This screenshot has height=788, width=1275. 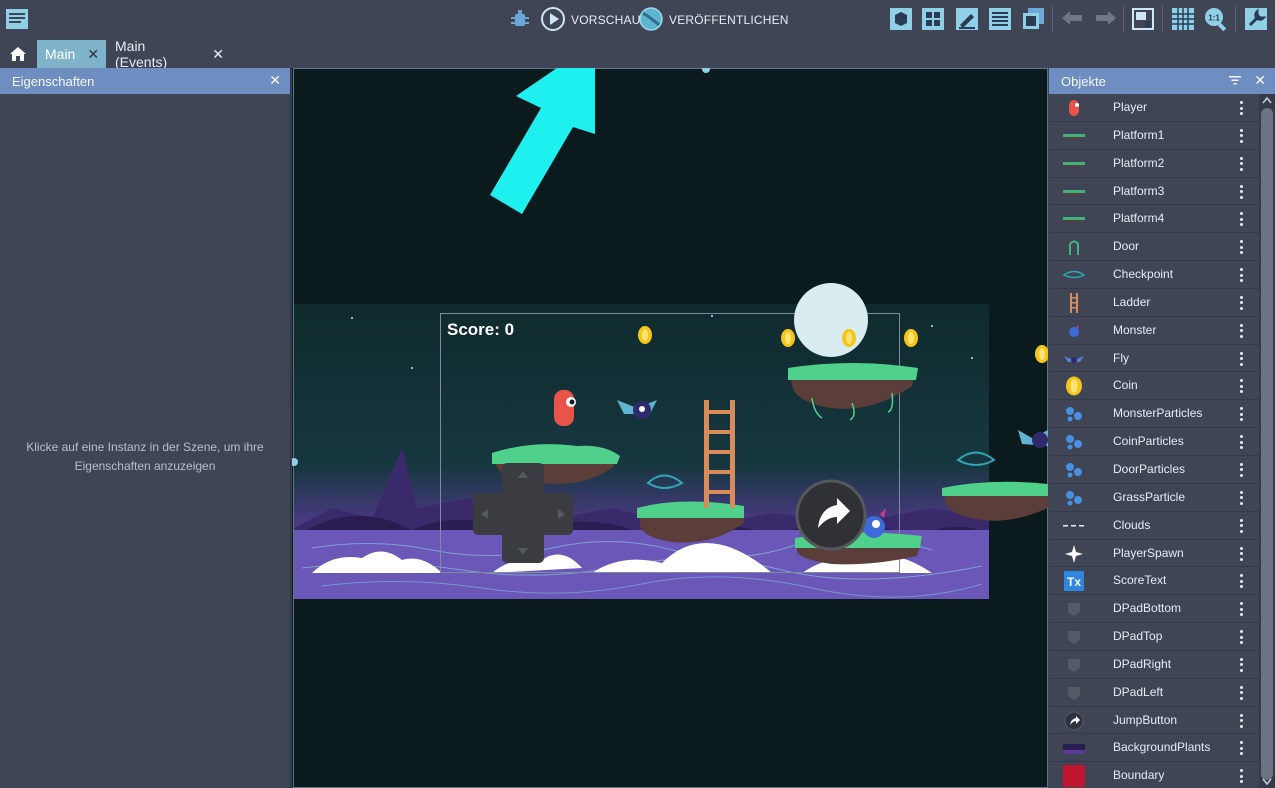 What do you see at coordinates (165, 54) in the screenshot?
I see `tab-main-events: Main (Events) ✕` at bounding box center [165, 54].